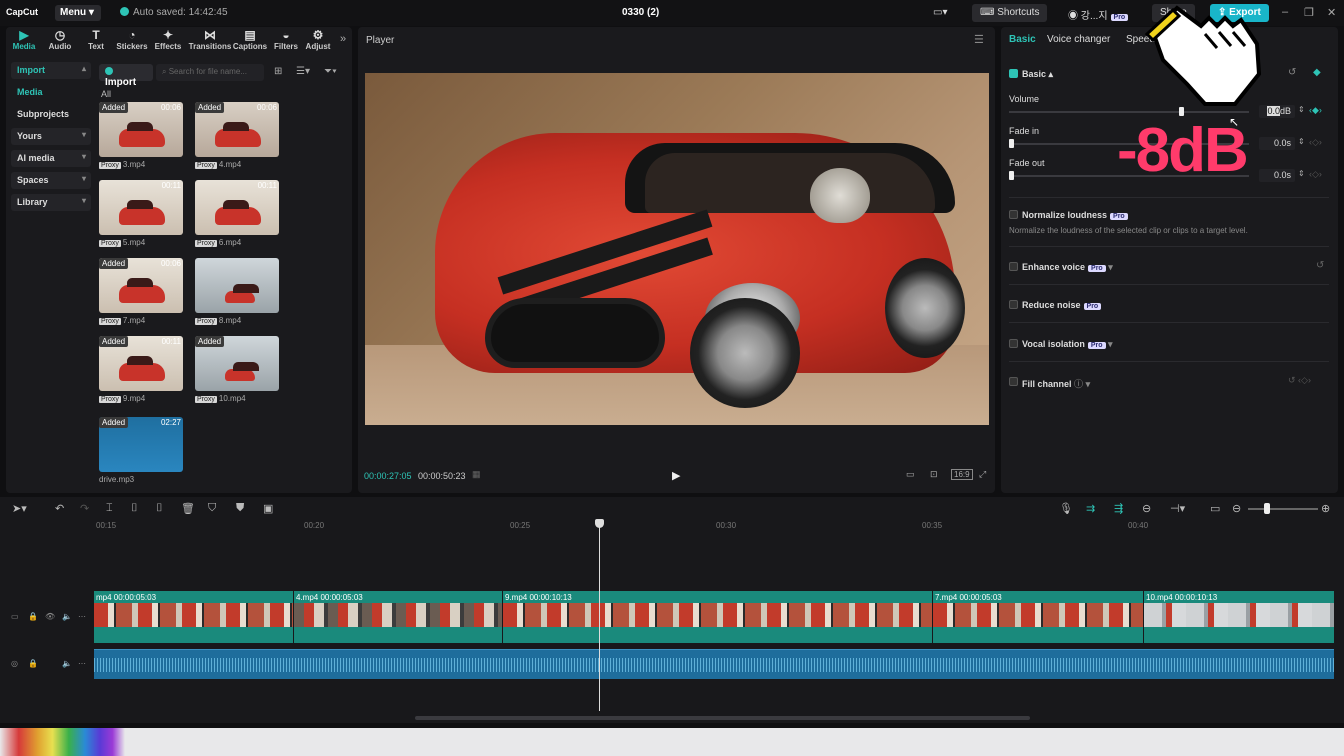 The height and width of the screenshot is (756, 1344). What do you see at coordinates (1129, 112) in the screenshot?
I see `volume-slider` at bounding box center [1129, 112].